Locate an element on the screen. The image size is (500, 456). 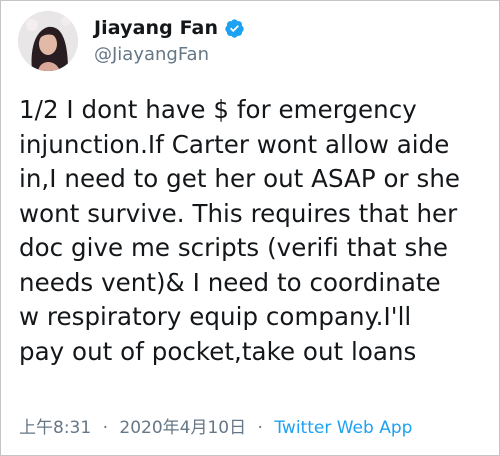
avatar-image is located at coordinates (48, 41).